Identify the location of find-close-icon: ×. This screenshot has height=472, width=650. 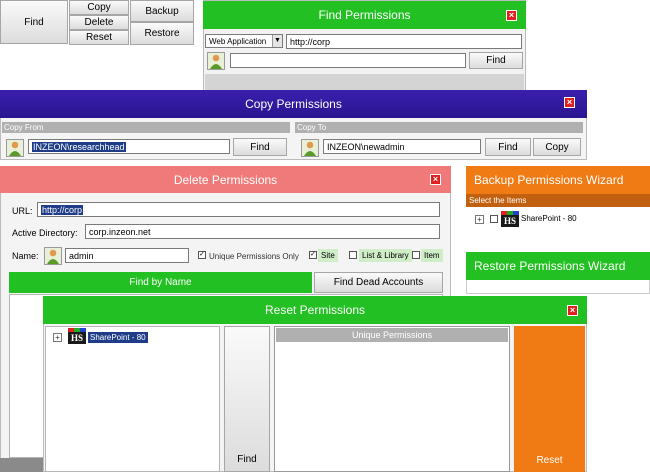
(511, 15).